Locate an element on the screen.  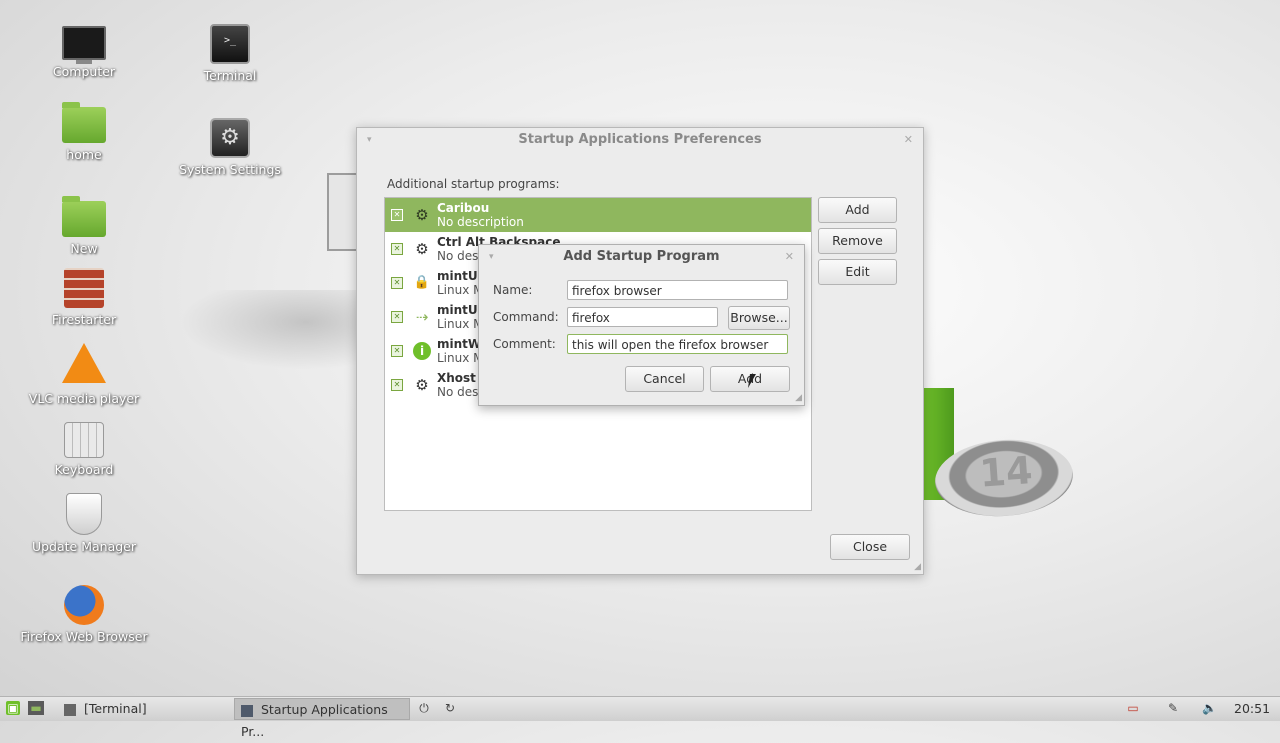
volume-icon: 🔈 is located at coordinates (1209, 708).